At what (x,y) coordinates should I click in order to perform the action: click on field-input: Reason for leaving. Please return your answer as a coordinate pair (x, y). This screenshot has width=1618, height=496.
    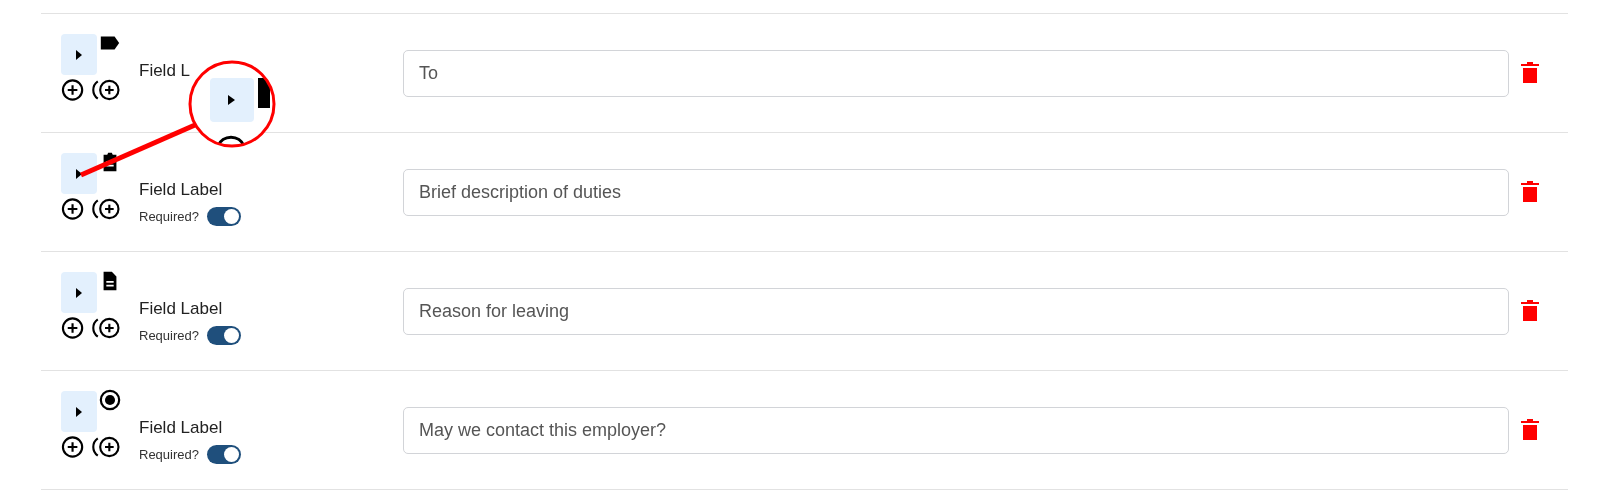
    Looking at the image, I should click on (956, 311).